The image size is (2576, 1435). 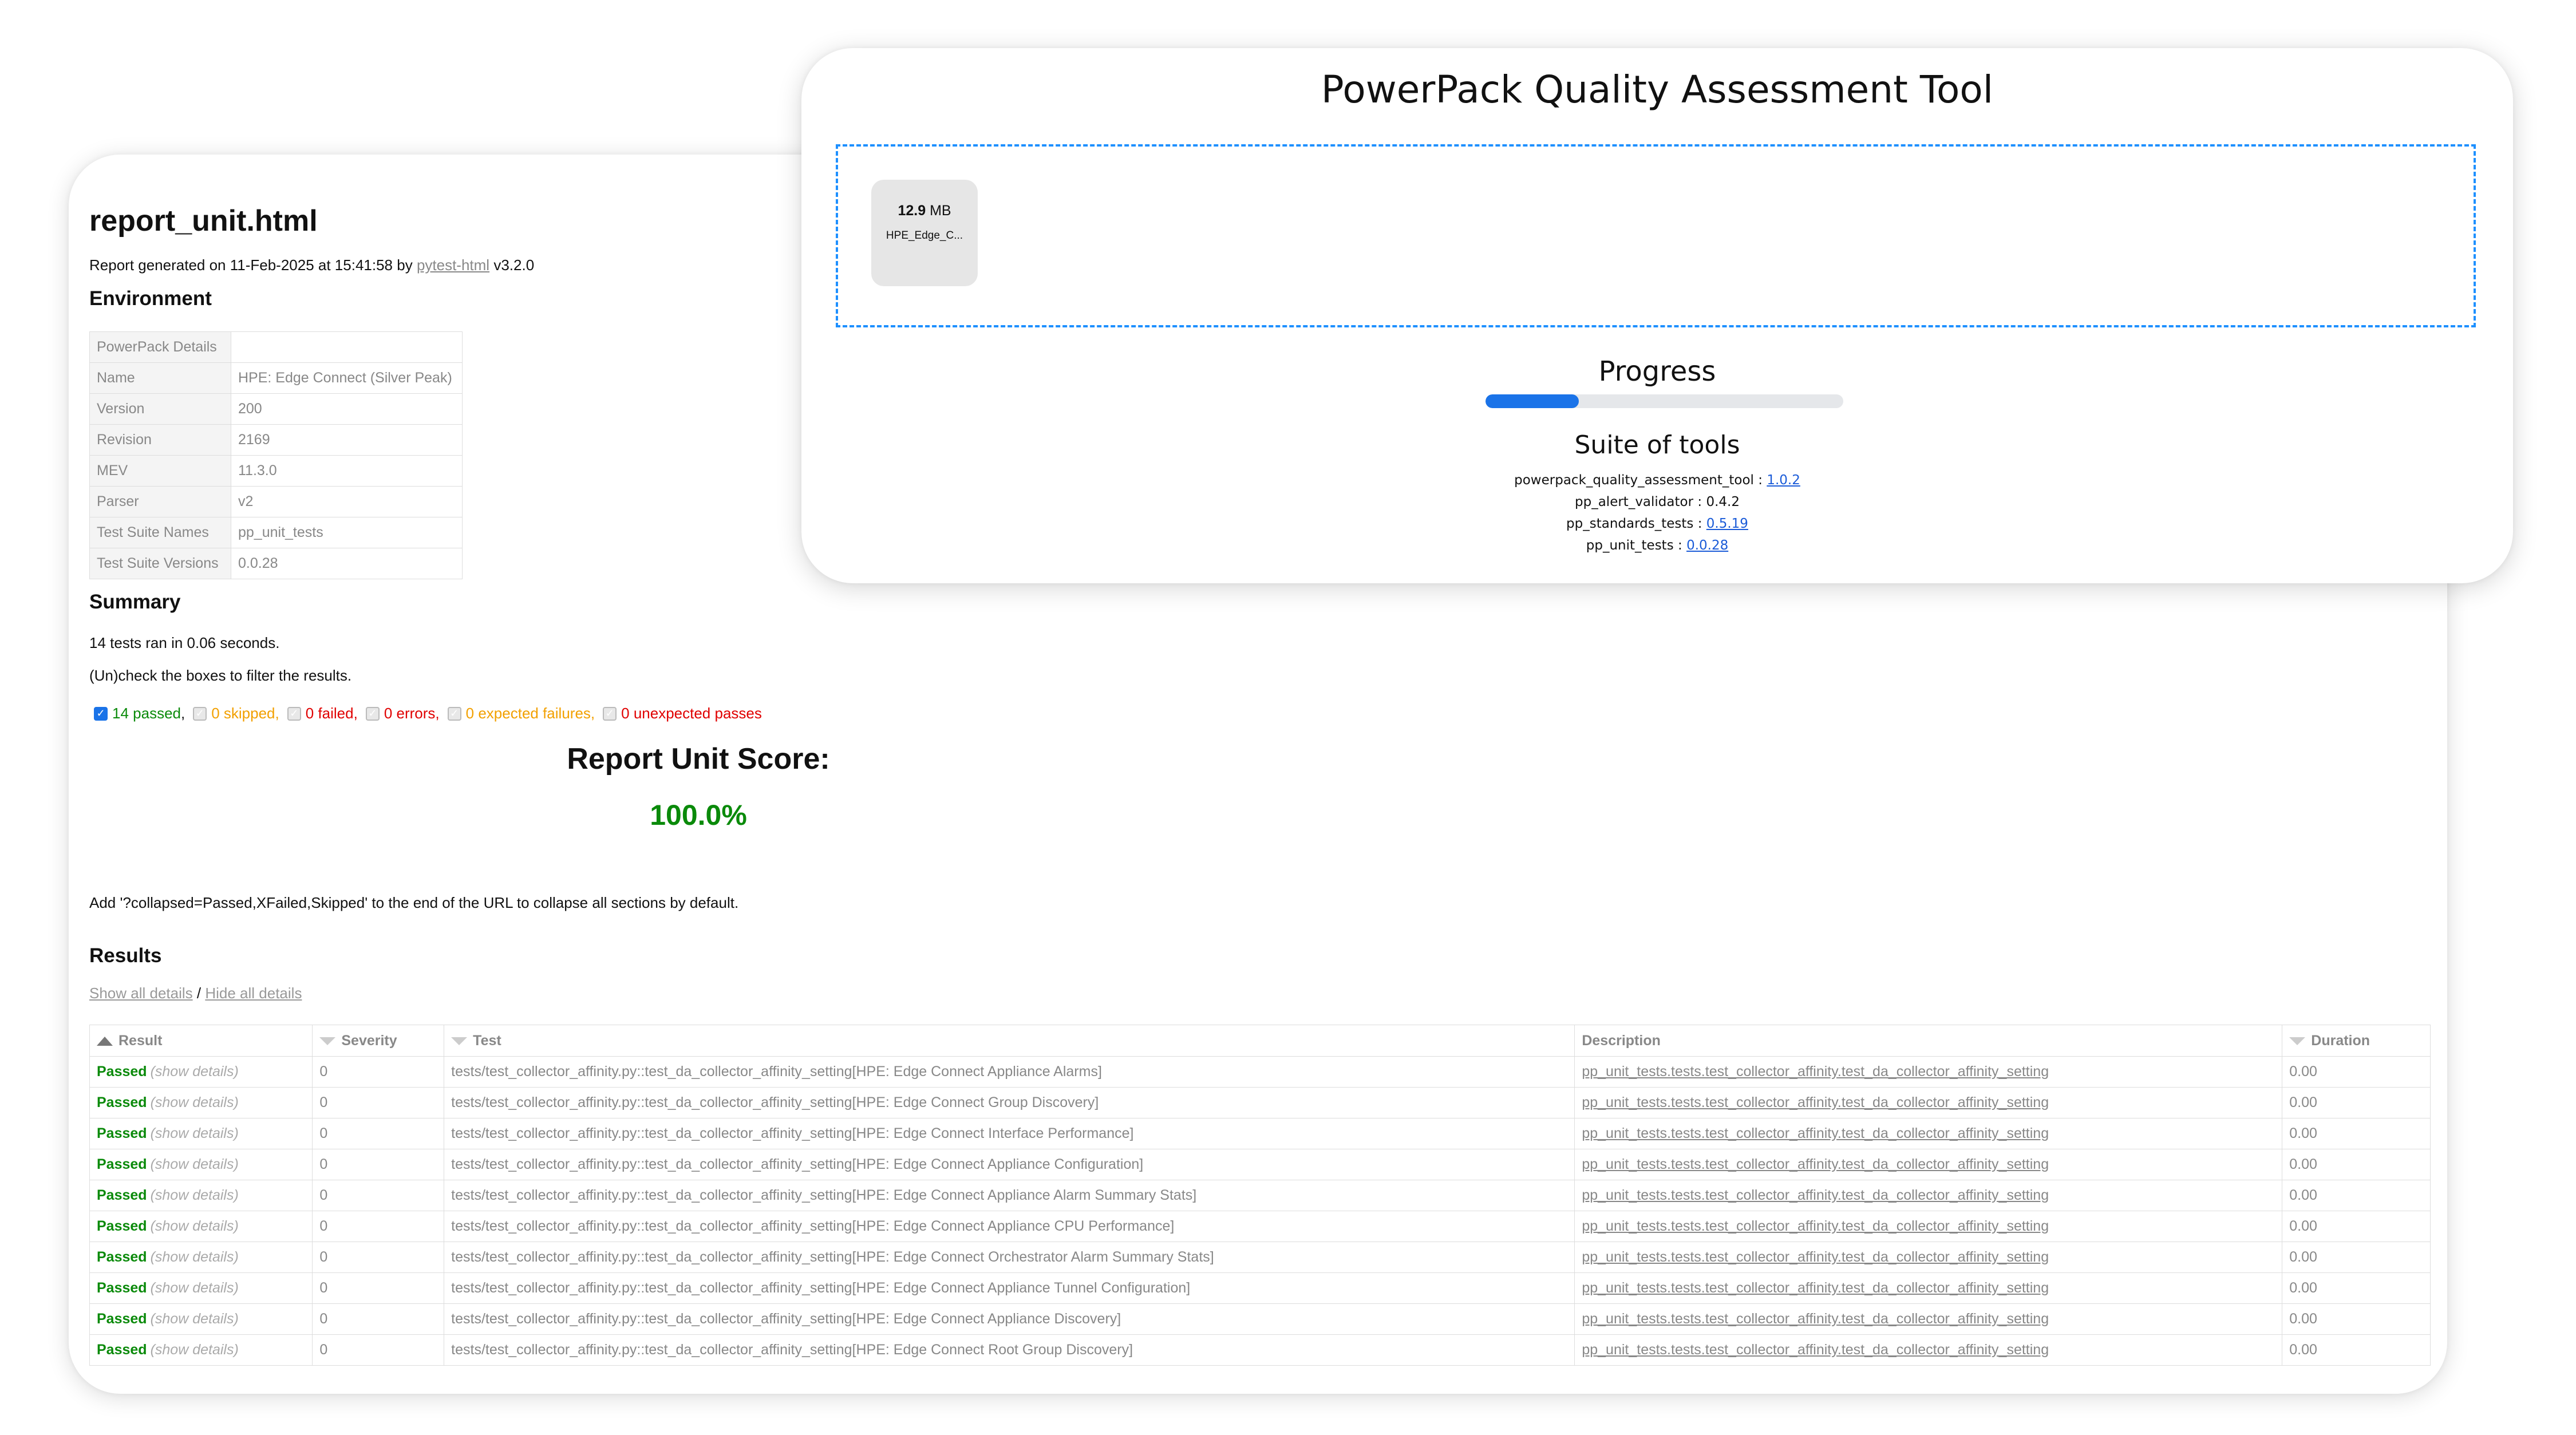 I want to click on environment-key: Test Suite Names, so click(x=160, y=532).